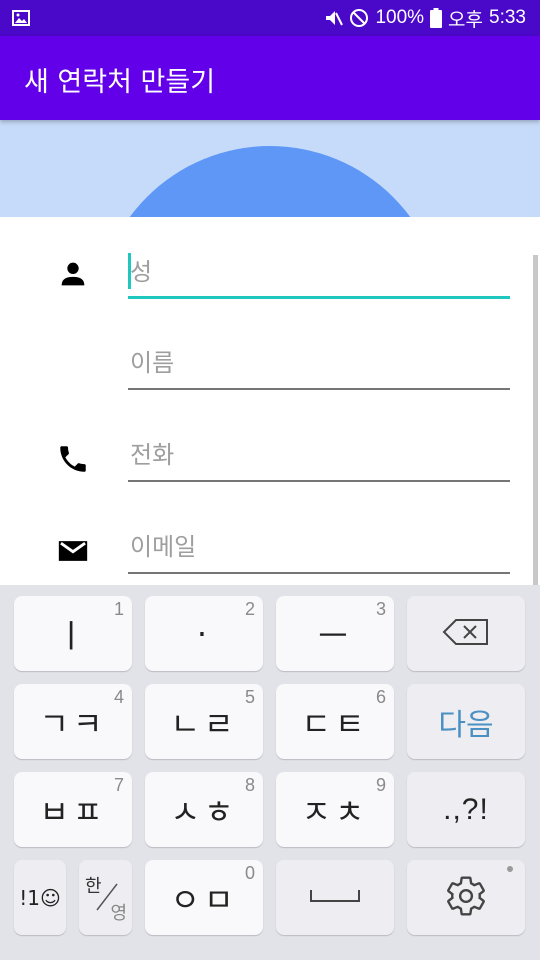  Describe the element at coordinates (380, 697) in the screenshot. I see `key-hint: 6` at that location.